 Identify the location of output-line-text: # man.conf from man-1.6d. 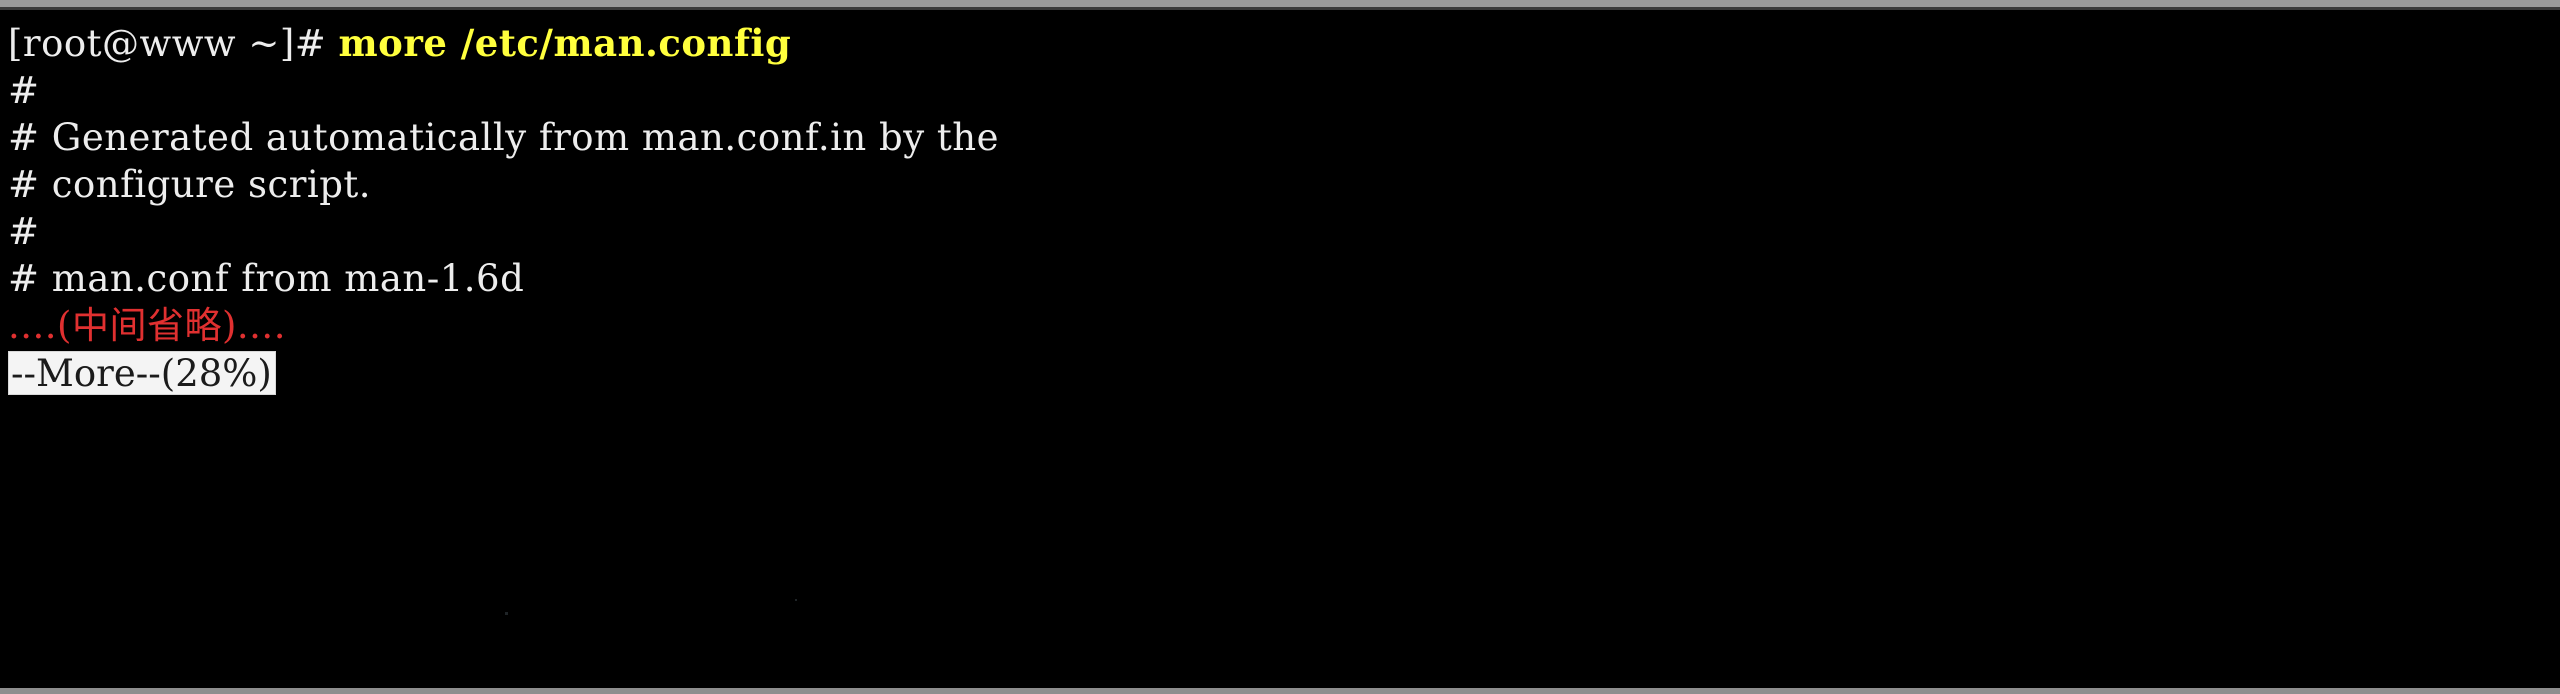
(266, 278).